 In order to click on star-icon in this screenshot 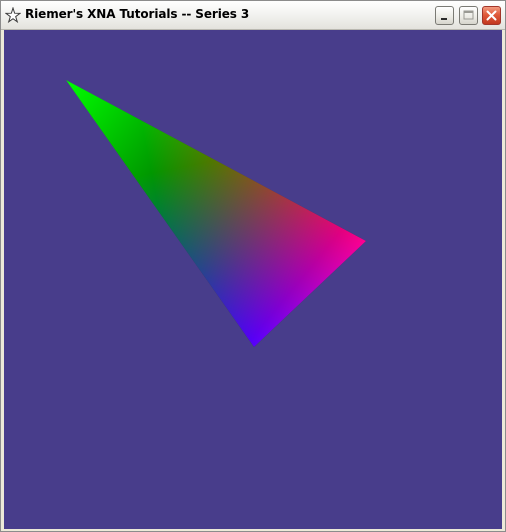, I will do `click(13, 15)`.